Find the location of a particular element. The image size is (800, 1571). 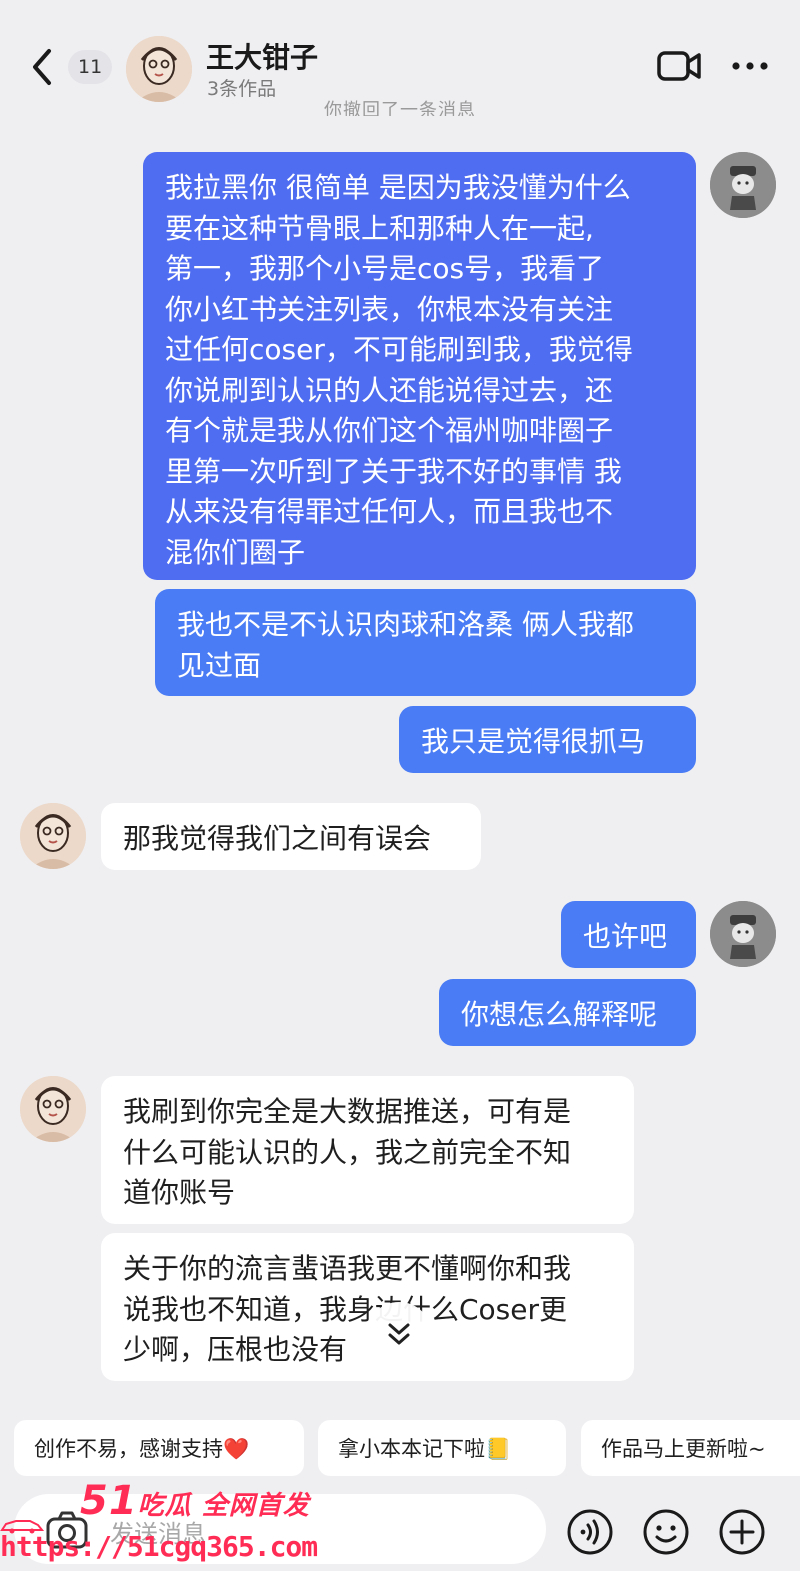

message-bubble-received: 那我觉得我们之间有误会 is located at coordinates (291, 836).